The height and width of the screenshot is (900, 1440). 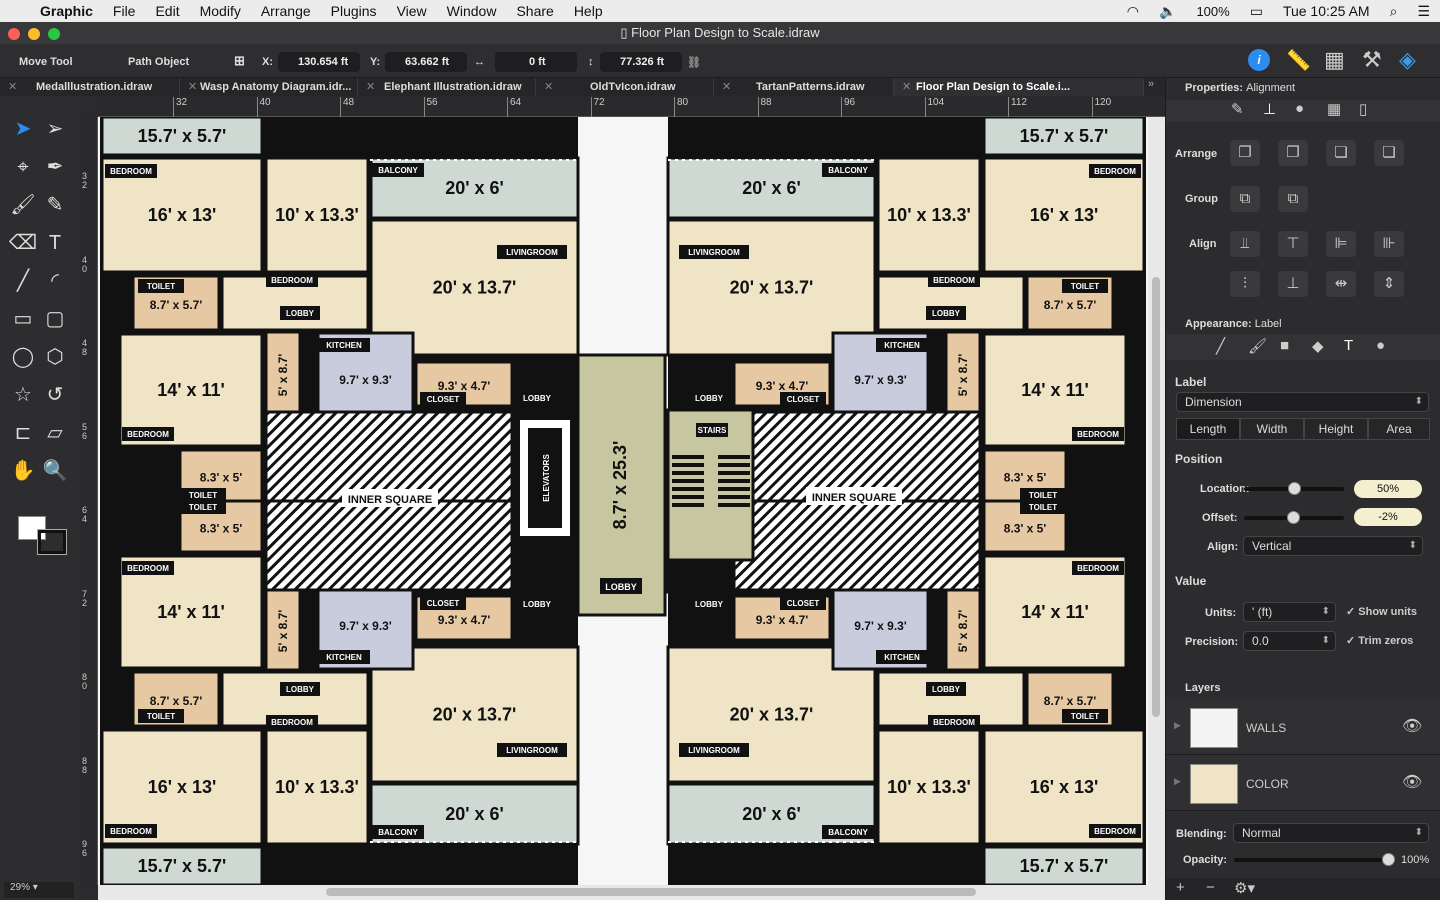 What do you see at coordinates (1348, 345) in the screenshot?
I see `text-style-icon: T` at bounding box center [1348, 345].